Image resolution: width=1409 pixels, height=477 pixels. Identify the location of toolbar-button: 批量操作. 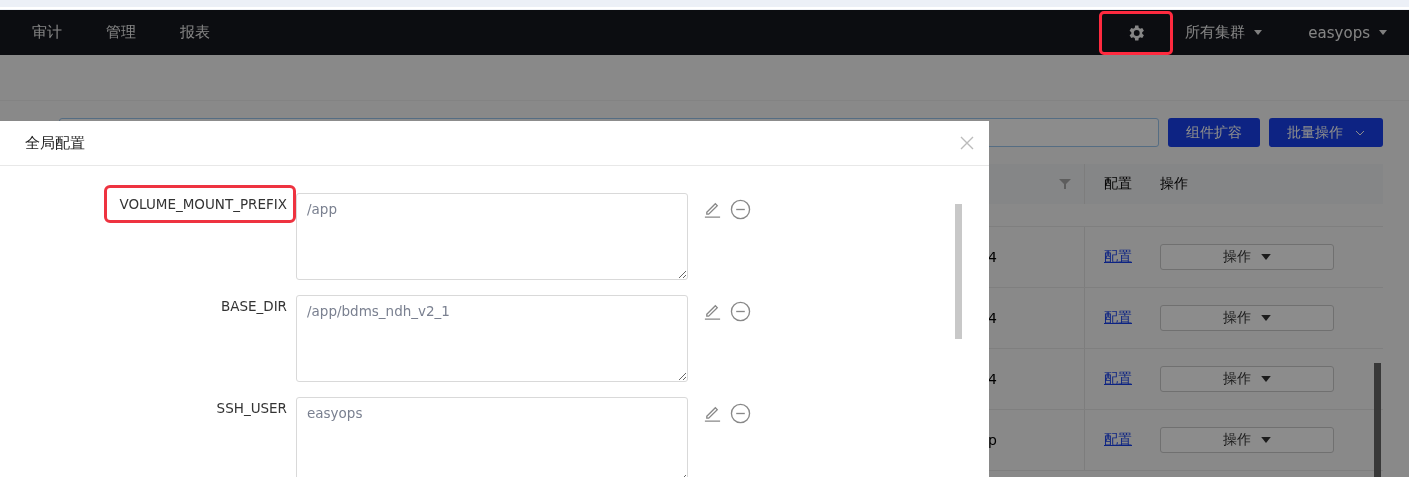
(1326, 132).